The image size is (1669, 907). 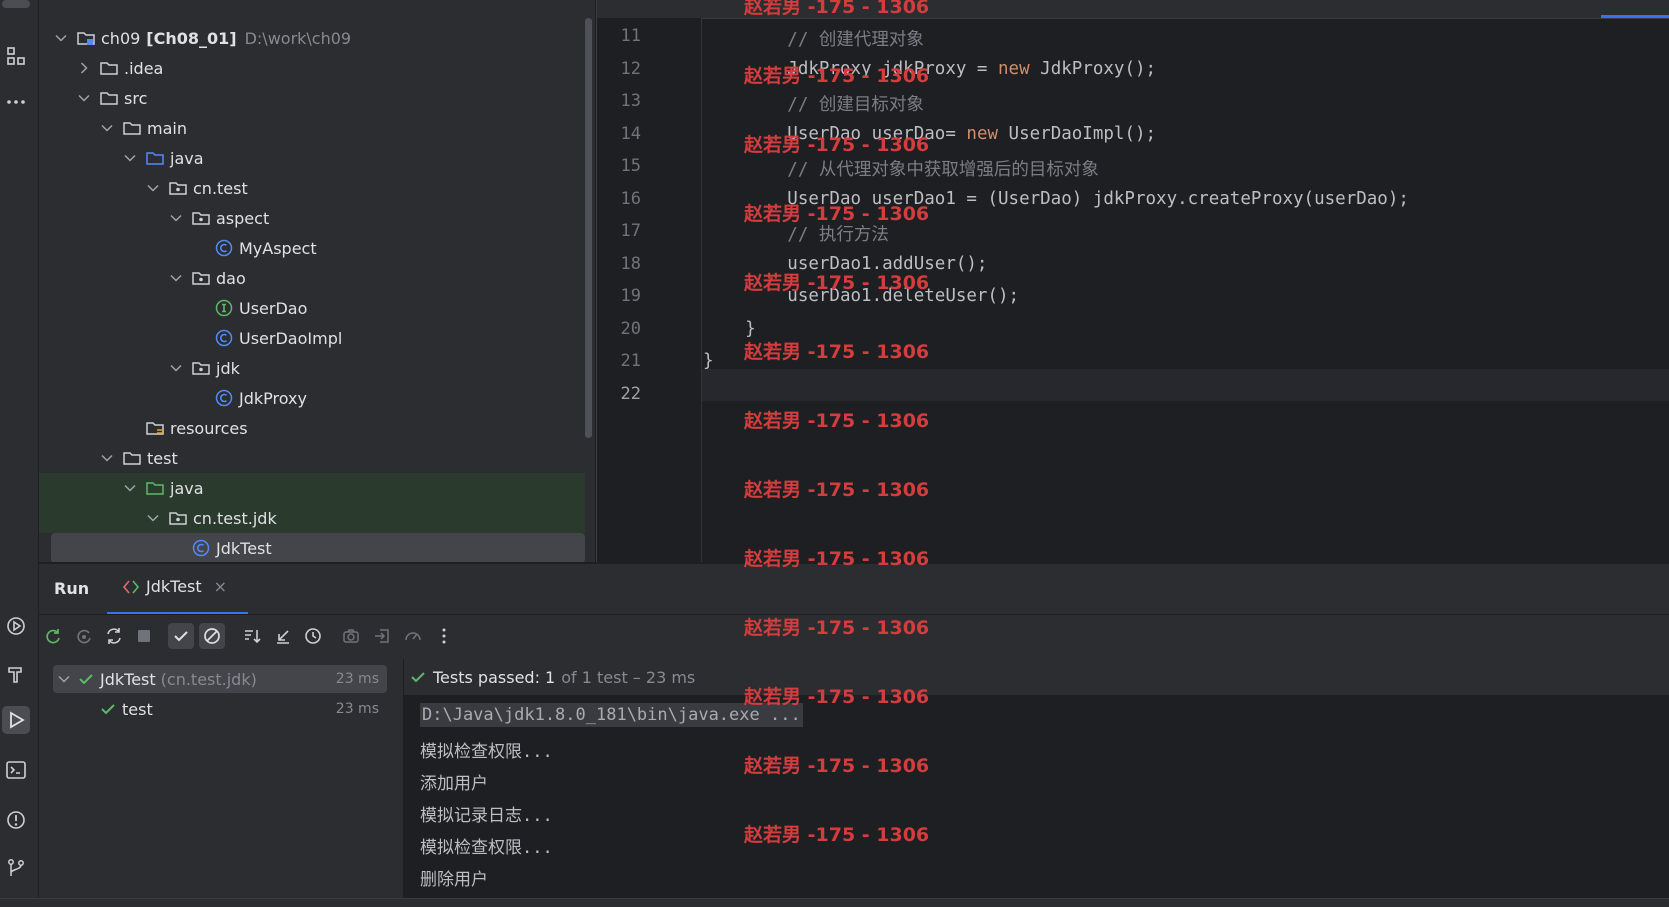 I want to click on tree-item: .idea, so click(x=312, y=68).